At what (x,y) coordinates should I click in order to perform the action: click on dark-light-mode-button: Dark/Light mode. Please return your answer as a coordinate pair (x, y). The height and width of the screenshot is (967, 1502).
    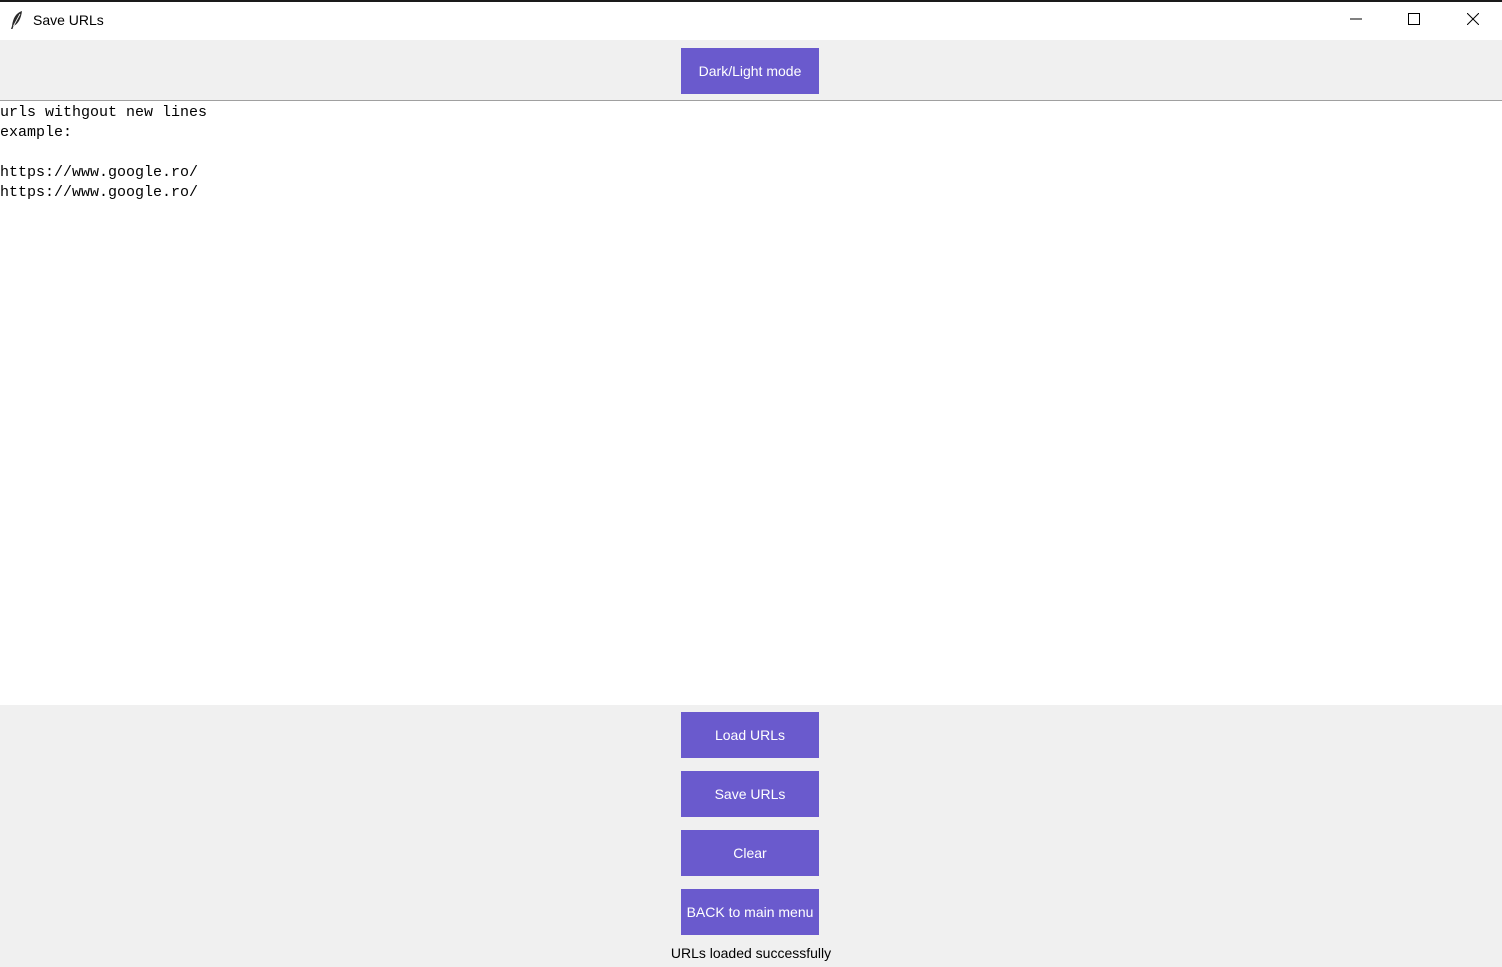
    Looking at the image, I should click on (750, 71).